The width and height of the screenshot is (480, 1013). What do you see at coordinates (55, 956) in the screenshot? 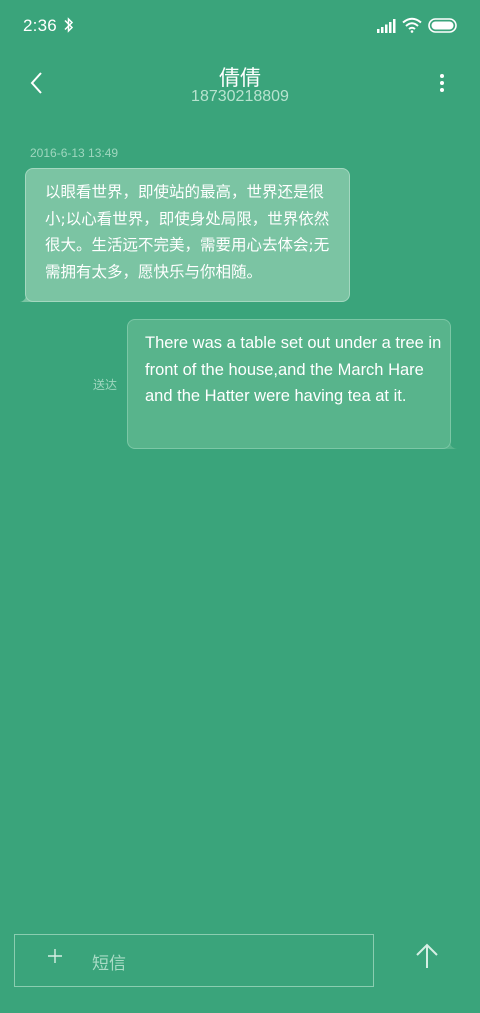
I see `plus-icon` at bounding box center [55, 956].